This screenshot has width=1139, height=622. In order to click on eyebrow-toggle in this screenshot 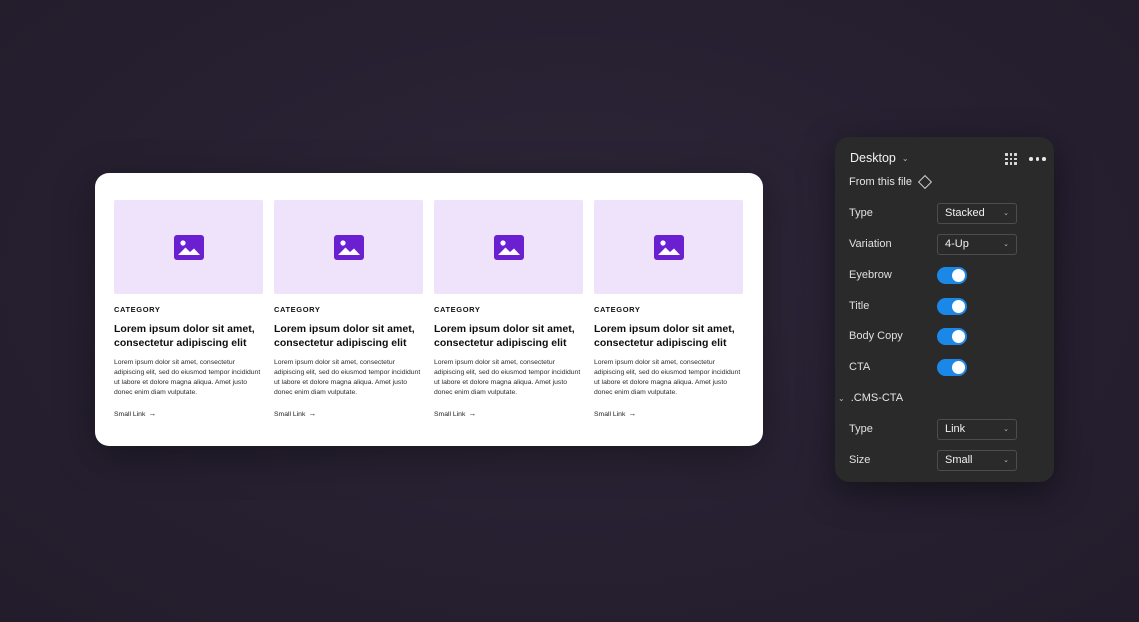, I will do `click(952, 275)`.